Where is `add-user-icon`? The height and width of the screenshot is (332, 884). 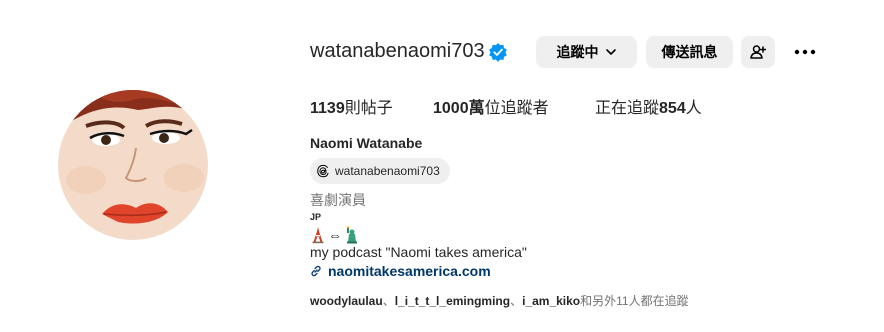 add-user-icon is located at coordinates (758, 52).